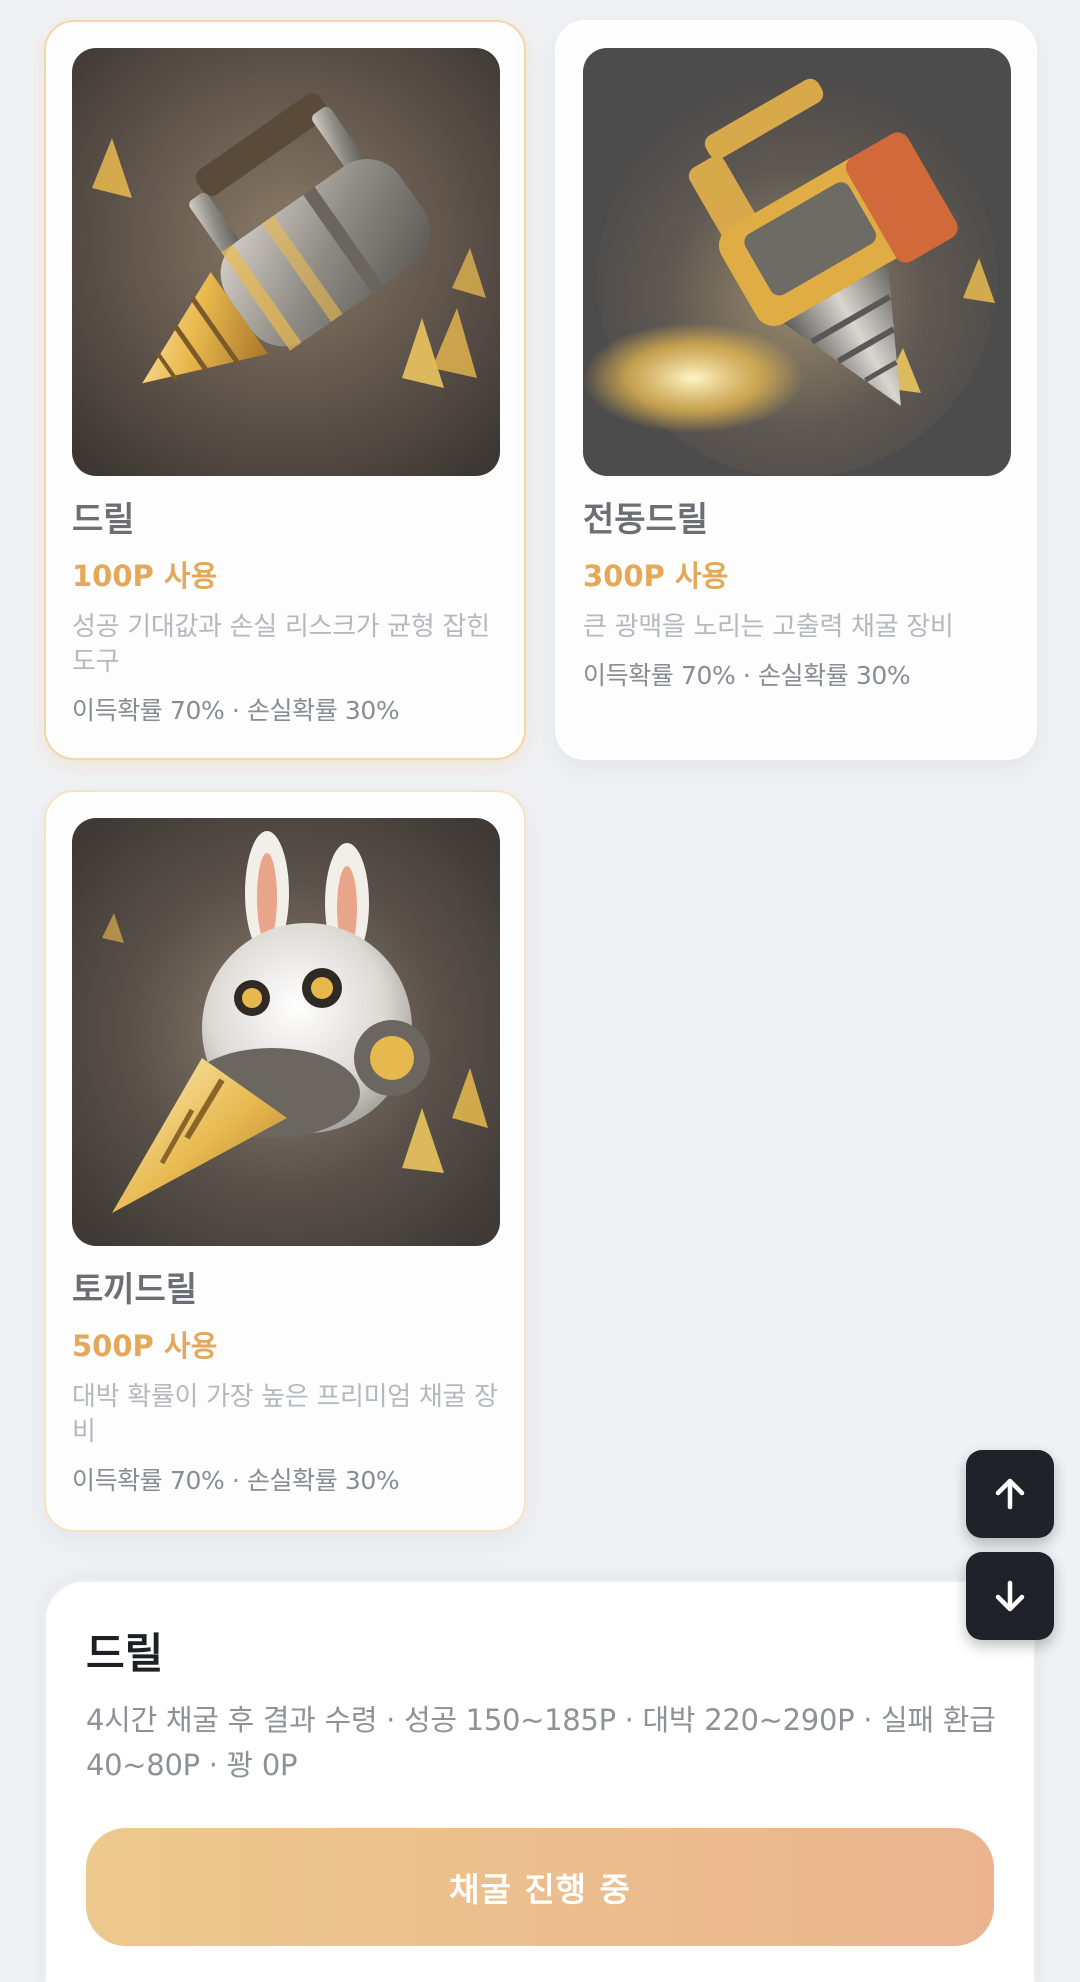 This screenshot has height=1982, width=1080. Describe the element at coordinates (286, 1032) in the screenshot. I see `rabbit-drill-image` at that location.